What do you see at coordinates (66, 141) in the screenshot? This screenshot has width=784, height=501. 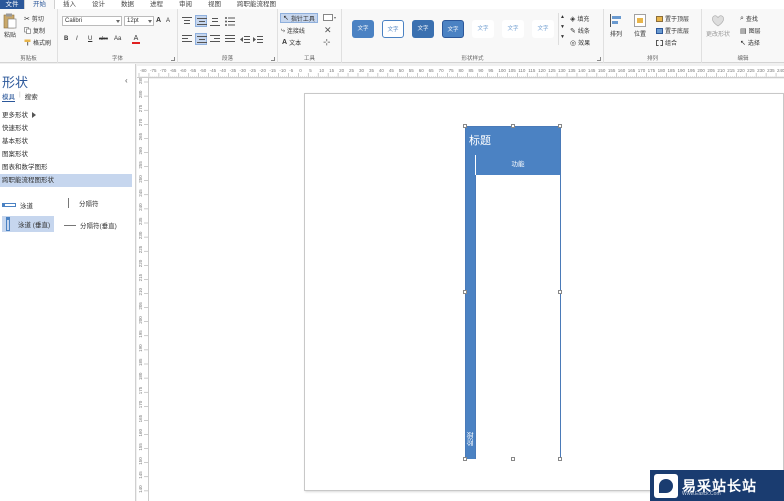 I see `stencil-basic-shapes: 基本形状` at bounding box center [66, 141].